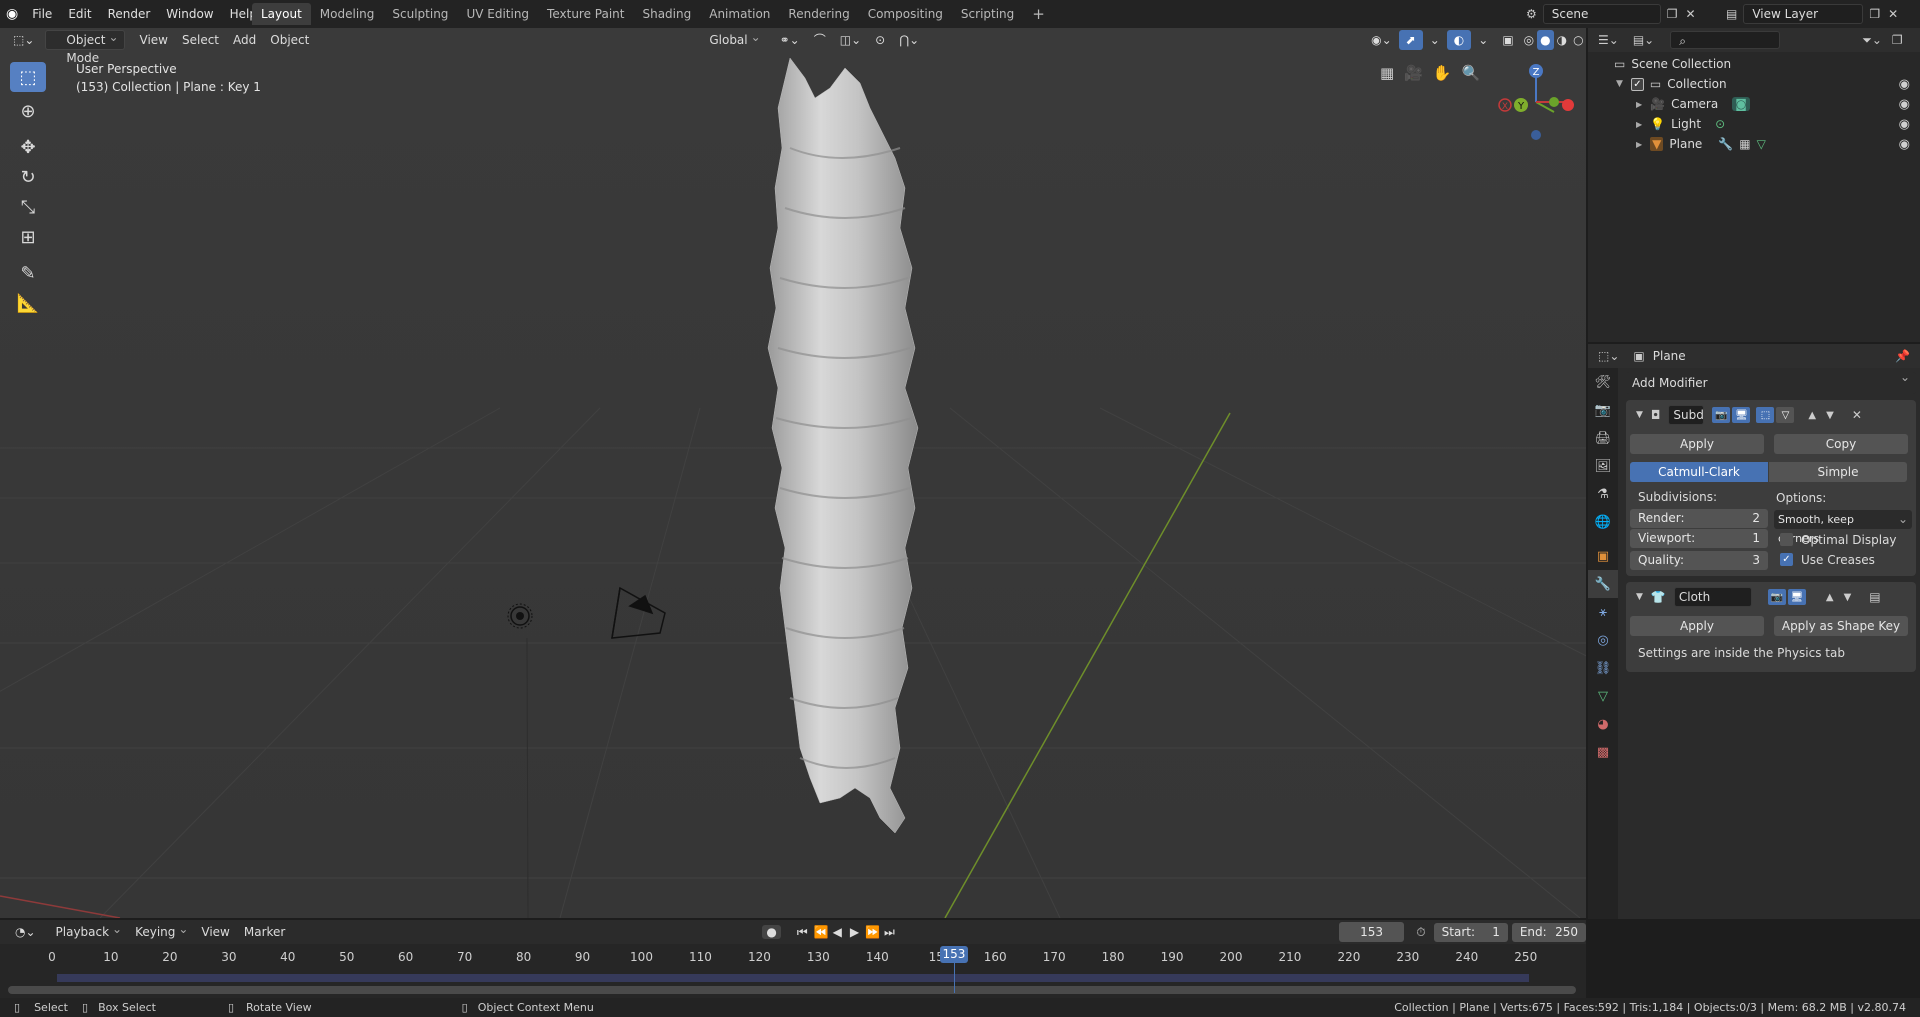  I want to click on view-layer-field: View Layer, so click(1803, 14).